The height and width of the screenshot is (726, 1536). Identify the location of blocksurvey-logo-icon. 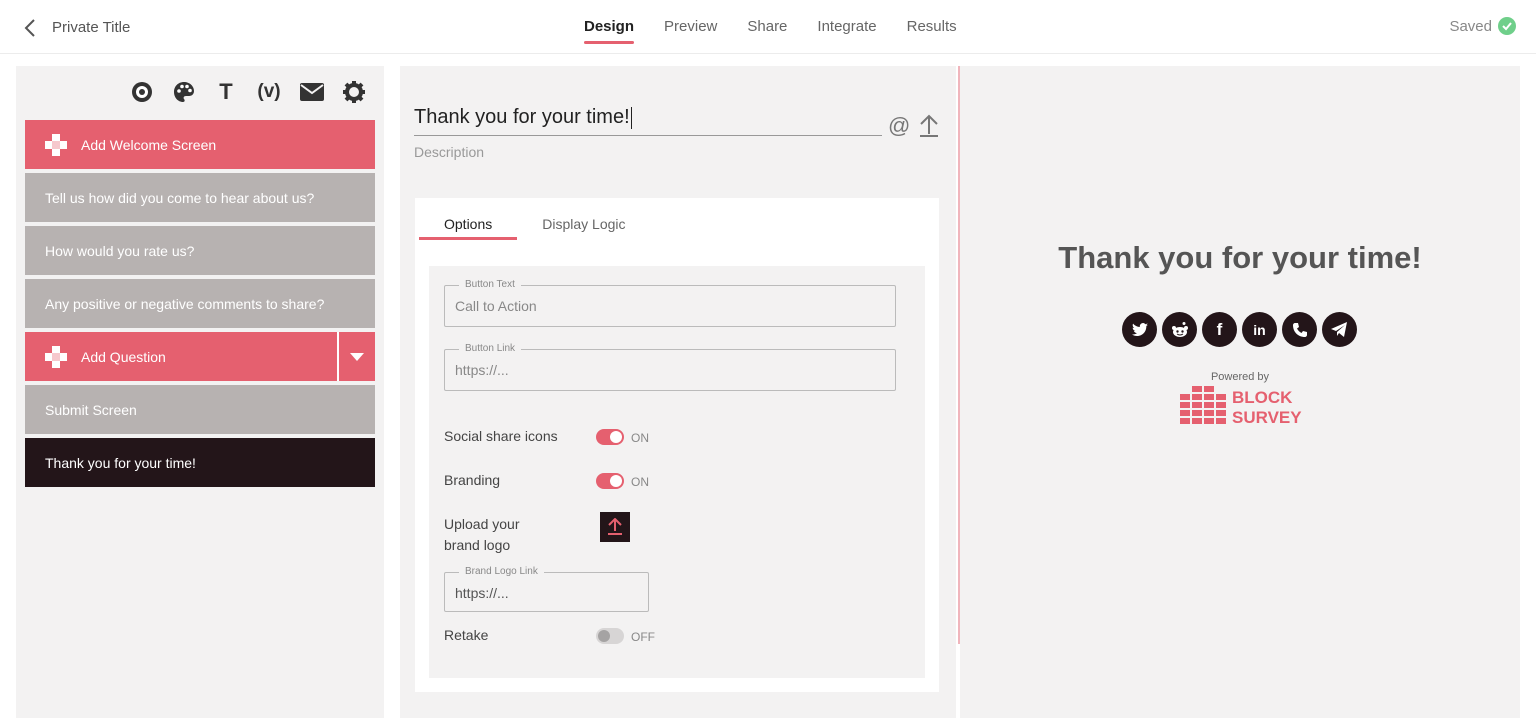
(1203, 405).